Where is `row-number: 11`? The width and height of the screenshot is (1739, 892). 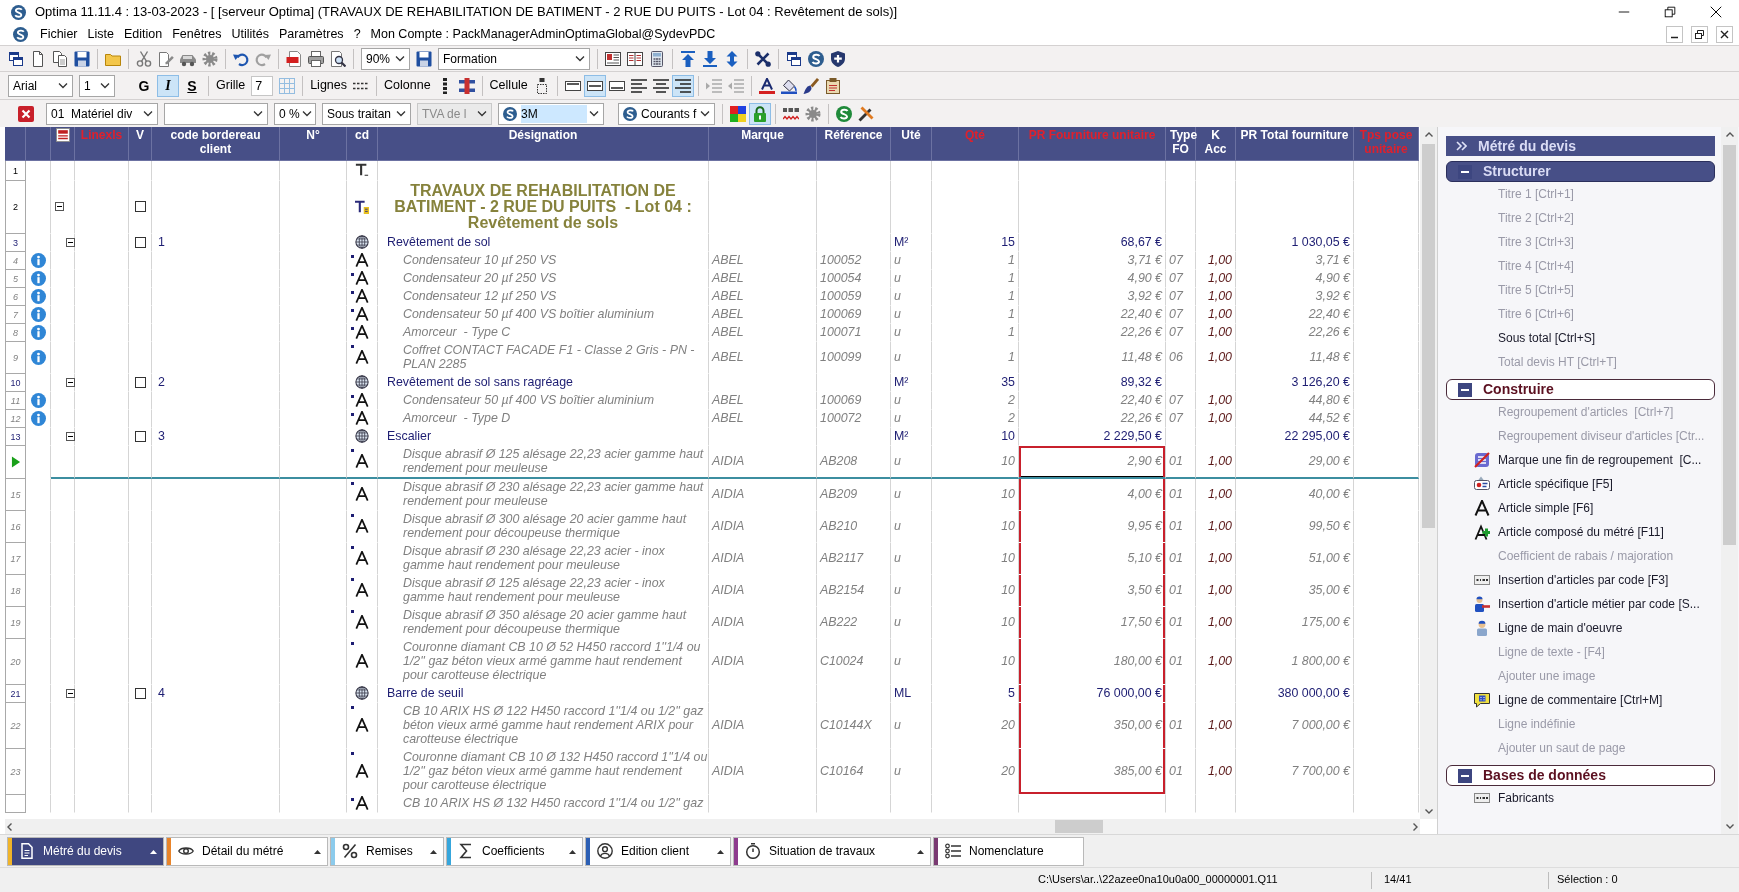
row-number: 11 is located at coordinates (15, 401).